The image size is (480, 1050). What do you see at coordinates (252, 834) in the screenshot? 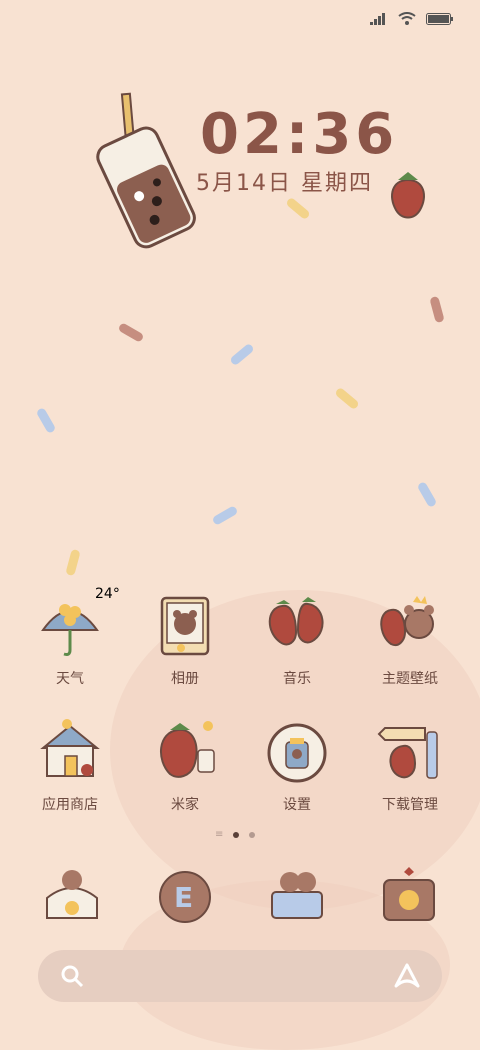
I see `page-dot` at bounding box center [252, 834].